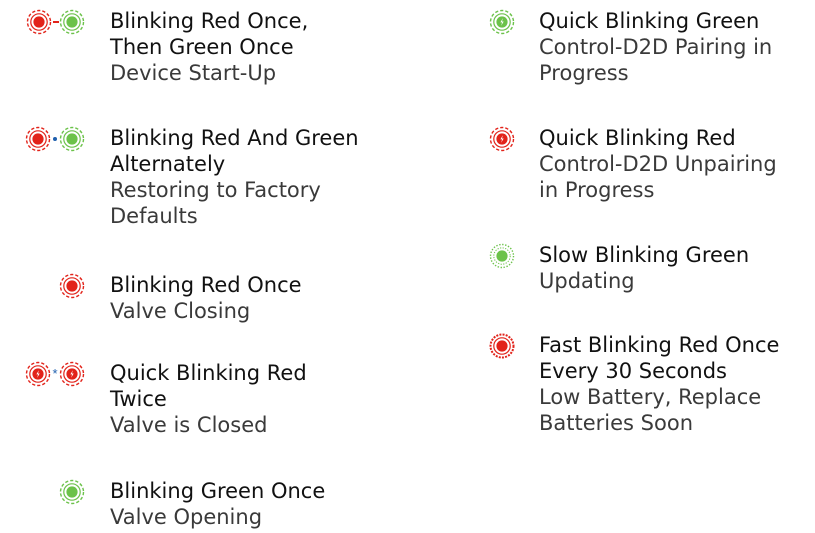 Image resolution: width=815 pixels, height=533 pixels. I want to click on led-pattern-description: Valve Opening, so click(186, 517).